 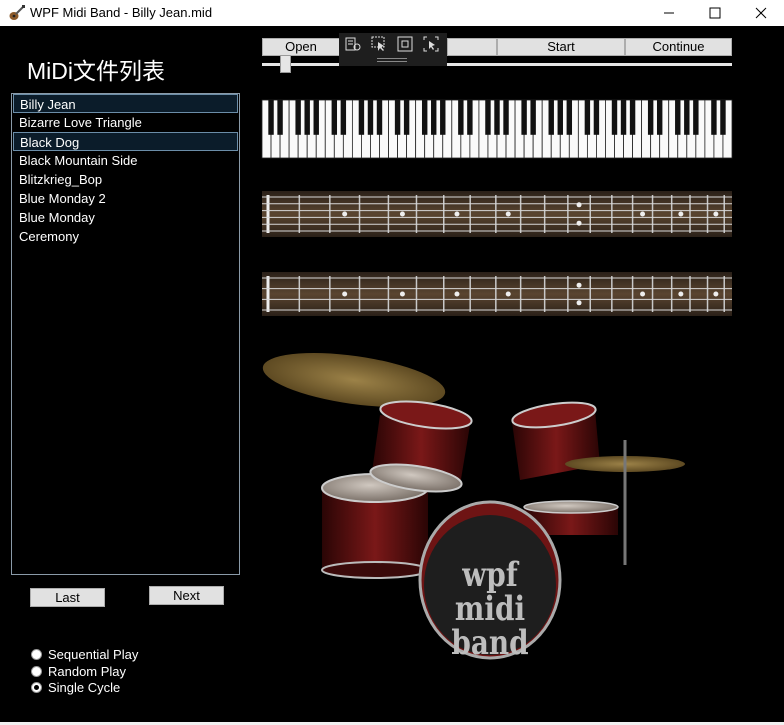 I want to click on piano-keyboard, so click(x=497, y=129).